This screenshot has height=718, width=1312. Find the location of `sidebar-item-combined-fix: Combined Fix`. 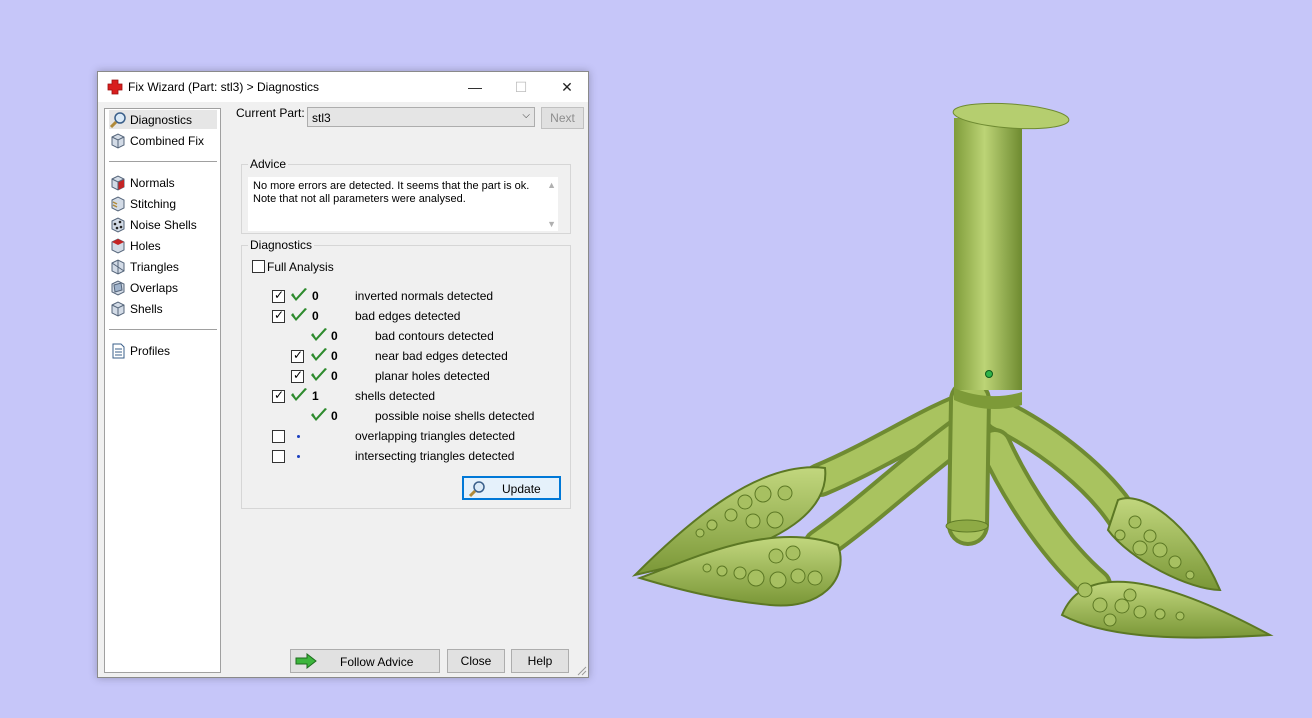

sidebar-item-combined-fix: Combined Fix is located at coordinates (163, 140).